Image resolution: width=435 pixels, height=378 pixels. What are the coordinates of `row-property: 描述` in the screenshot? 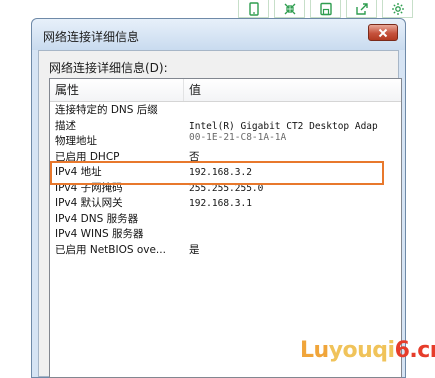 It's located at (65, 125).